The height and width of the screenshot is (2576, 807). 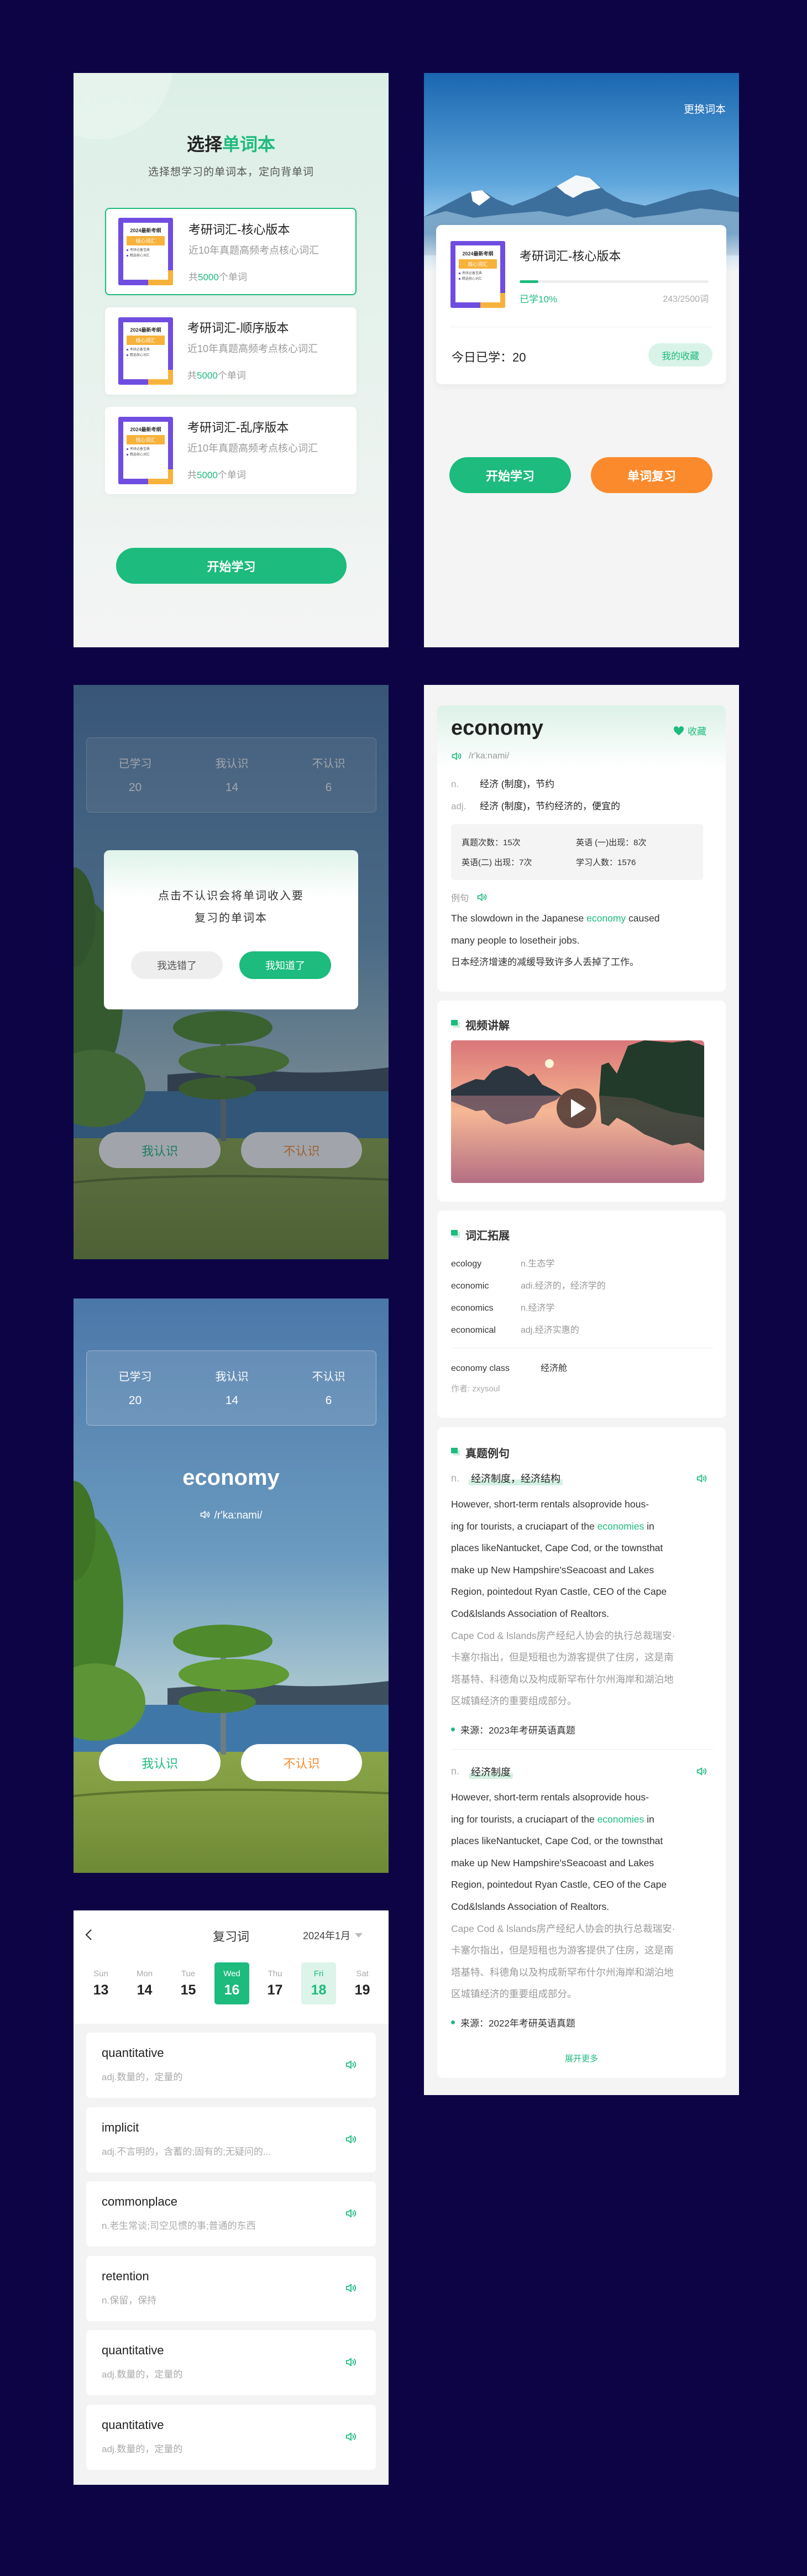 I want to click on word-list-item: commonplace n.老生常谈;司空见惯的事;普通的东西, so click(x=231, y=2214).